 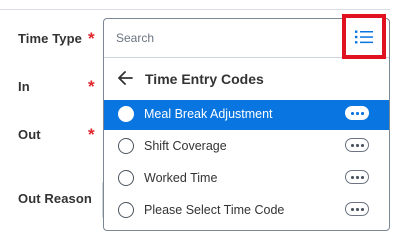 What do you see at coordinates (204, 79) in the screenshot?
I see `dropdown-header-title: Time Entry Codes` at bounding box center [204, 79].